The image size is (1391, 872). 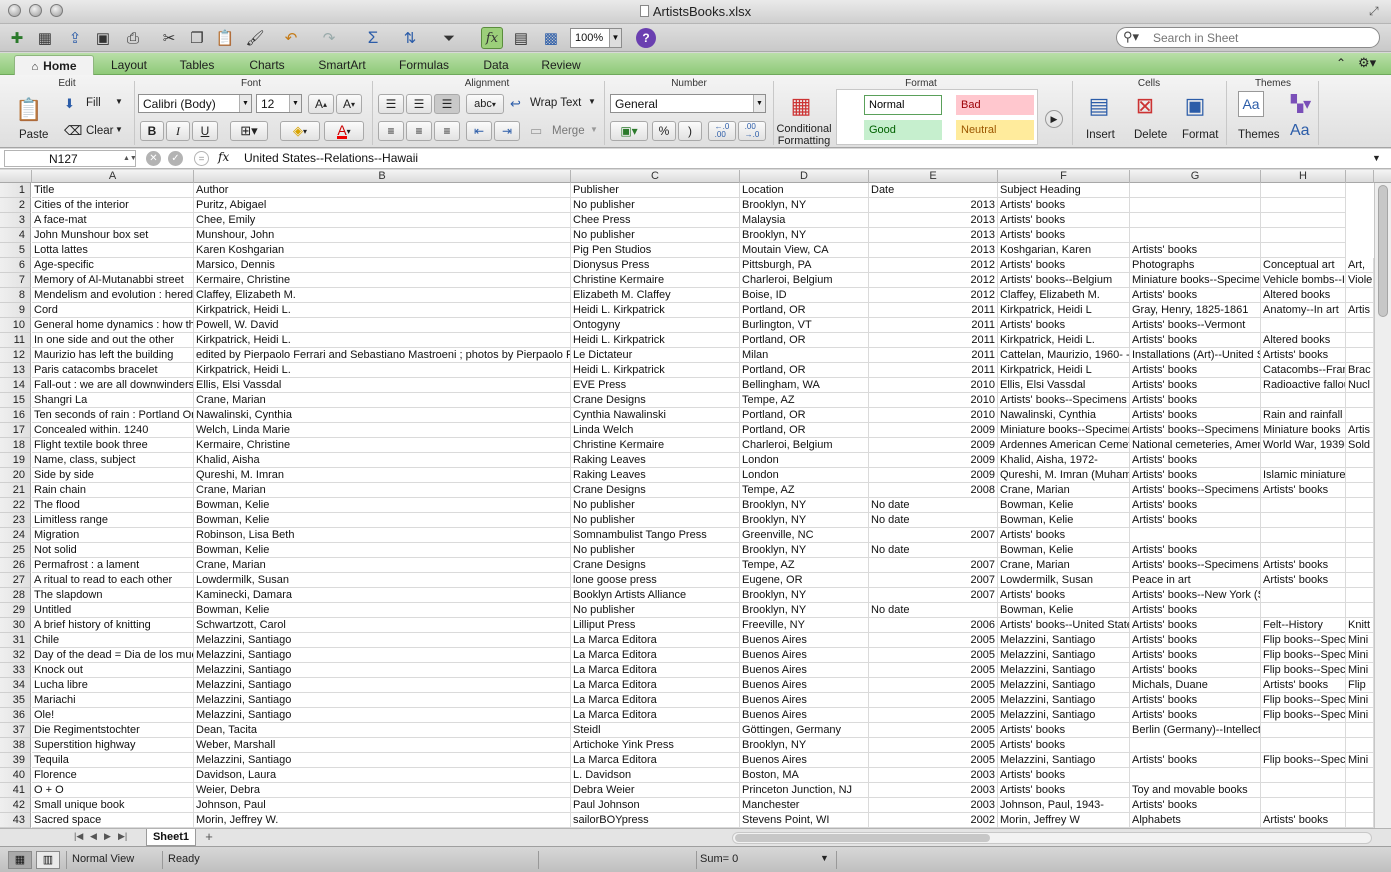 I want to click on wrap-text-button: Wrap Text, so click(x=555, y=103).